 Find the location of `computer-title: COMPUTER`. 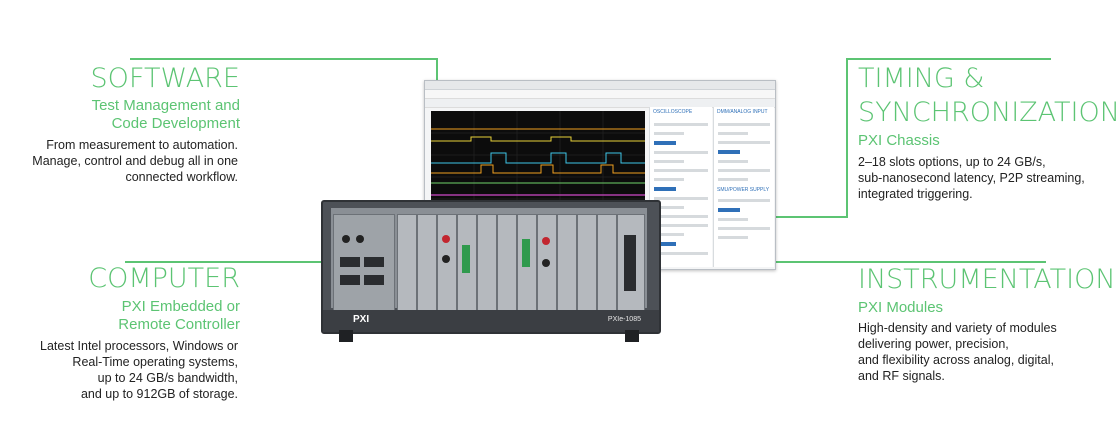

computer-title: COMPUTER is located at coordinates (164, 278).